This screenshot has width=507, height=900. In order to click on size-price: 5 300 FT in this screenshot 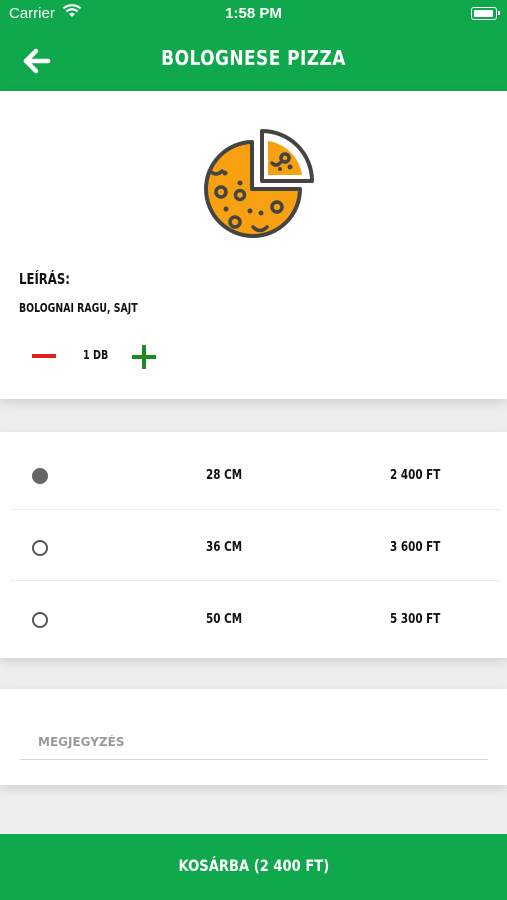, I will do `click(415, 619)`.